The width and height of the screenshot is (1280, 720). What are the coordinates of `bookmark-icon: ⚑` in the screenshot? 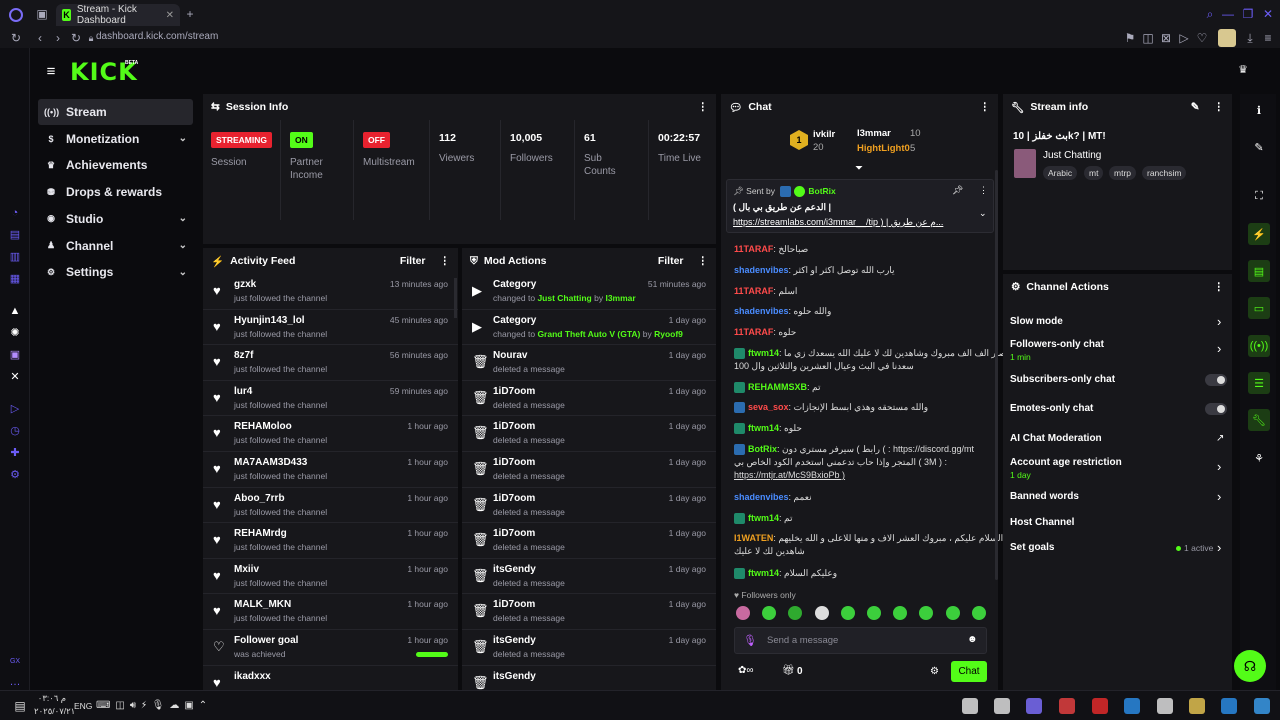 It's located at (1130, 38).